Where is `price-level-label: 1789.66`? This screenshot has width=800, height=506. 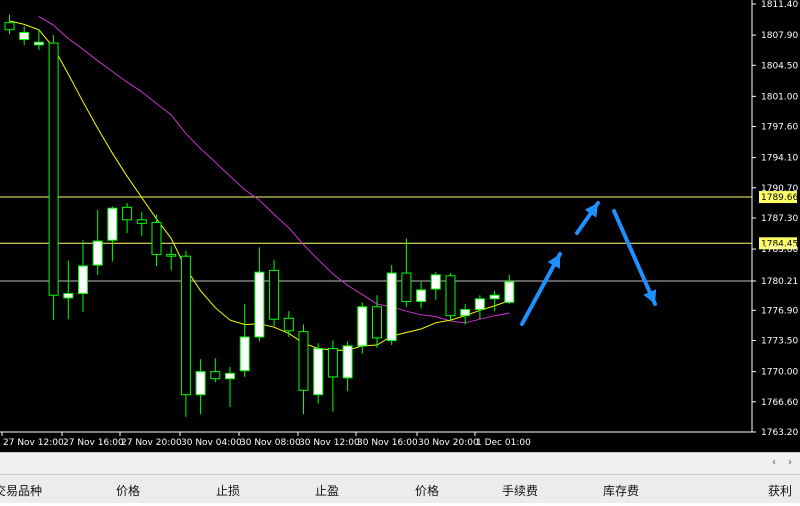 price-level-label: 1789.66 is located at coordinates (779, 198).